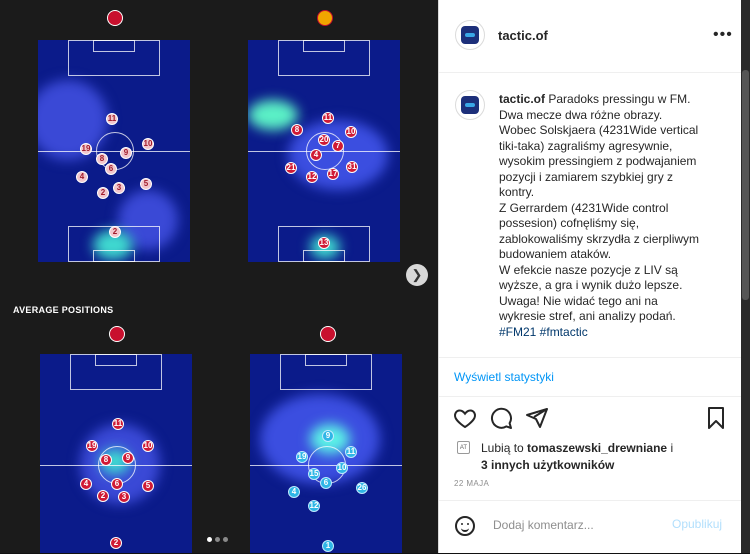 This screenshot has width=750, height=554. I want to click on team-crest-manutd-icon, so click(325, 18).